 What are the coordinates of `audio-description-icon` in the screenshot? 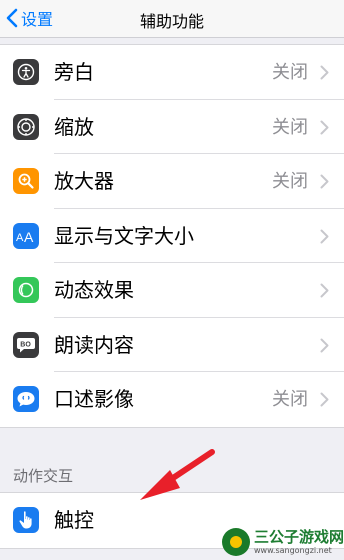 It's located at (26, 399).